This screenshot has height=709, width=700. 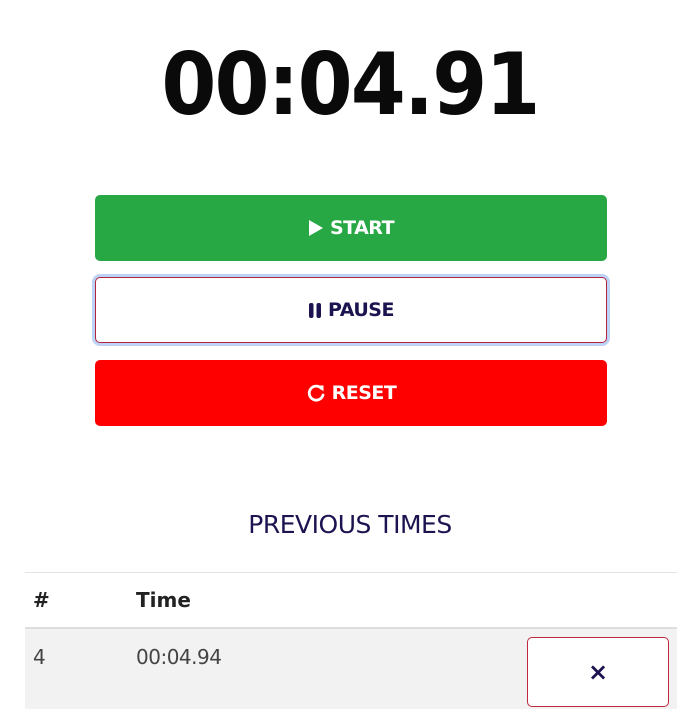 What do you see at coordinates (361, 310) in the screenshot?
I see `pause-button-label: PAUSE` at bounding box center [361, 310].